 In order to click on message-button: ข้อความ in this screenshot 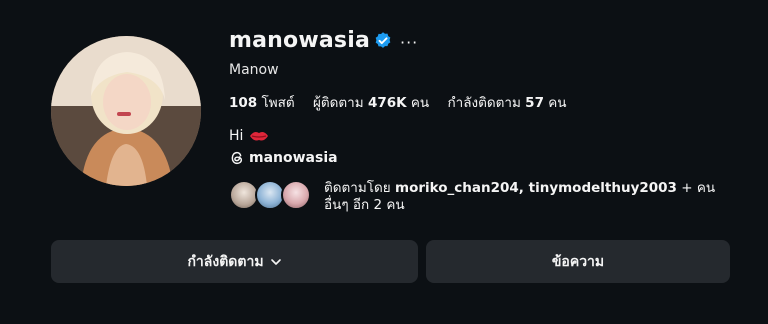, I will do `click(578, 261)`.